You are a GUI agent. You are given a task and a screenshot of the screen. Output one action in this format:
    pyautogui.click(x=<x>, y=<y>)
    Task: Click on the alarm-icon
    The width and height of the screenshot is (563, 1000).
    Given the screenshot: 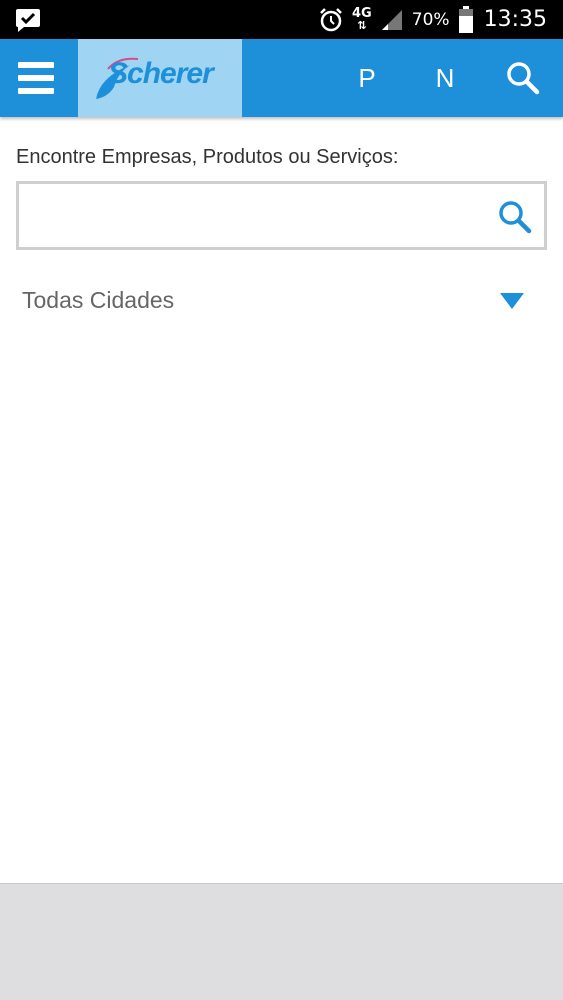 What is the action you would take?
    pyautogui.click(x=330, y=19)
    